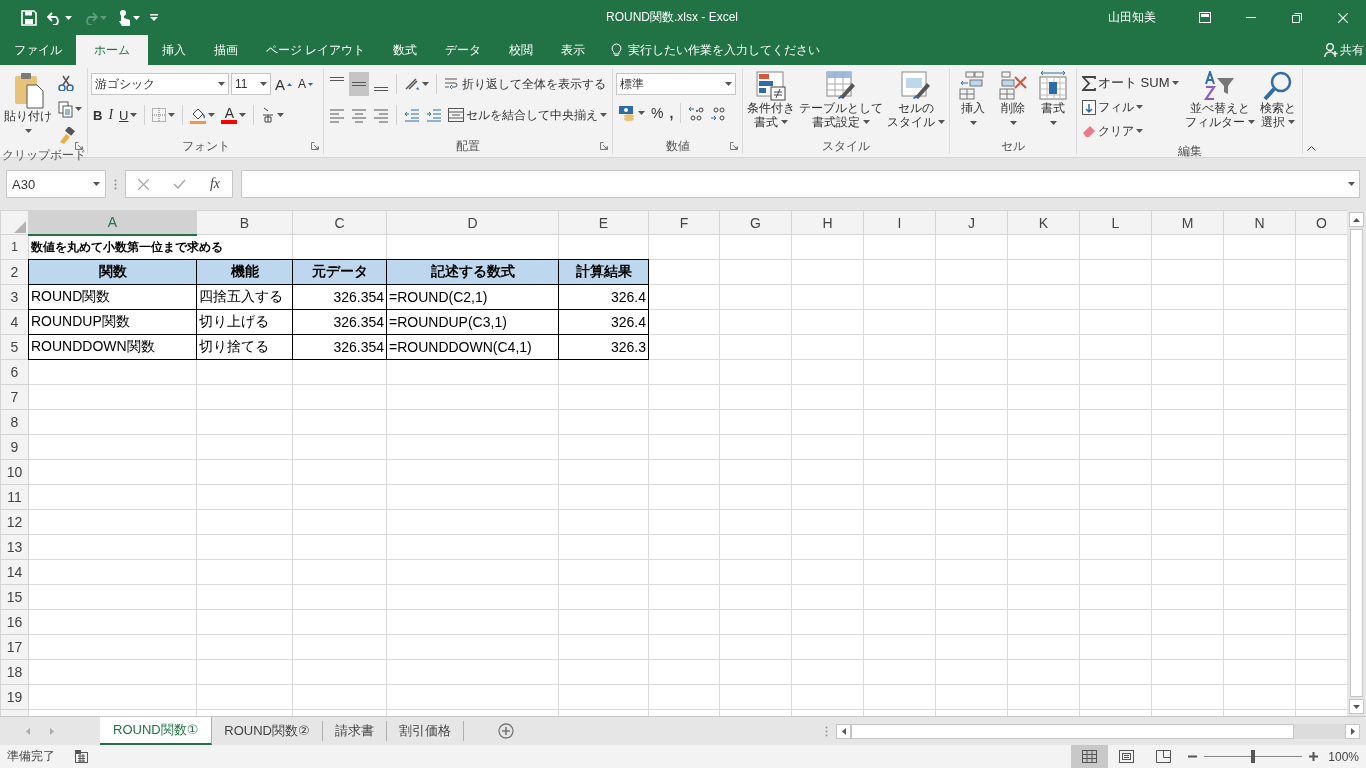 The height and width of the screenshot is (768, 1366). I want to click on cells-button: 削除, so click(1013, 104).